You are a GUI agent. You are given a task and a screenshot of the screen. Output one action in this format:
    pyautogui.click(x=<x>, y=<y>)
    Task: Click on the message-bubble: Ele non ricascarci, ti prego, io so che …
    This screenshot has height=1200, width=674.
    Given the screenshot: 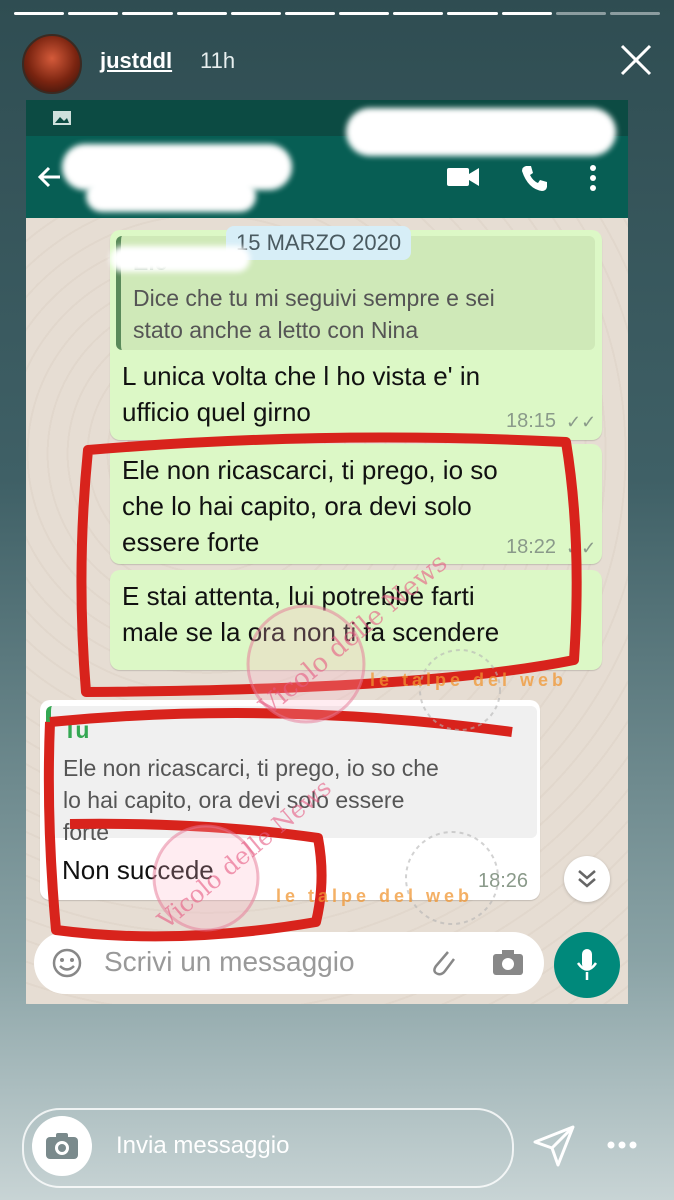 What is the action you would take?
    pyautogui.click(x=356, y=504)
    